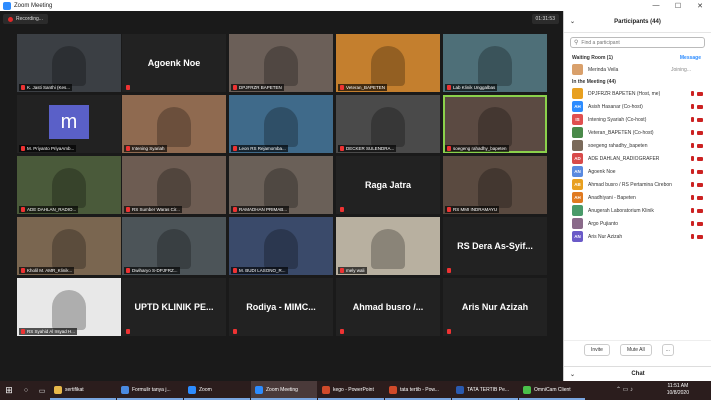  I want to click on video-tile: Agoenk Noe, so click(174, 63).